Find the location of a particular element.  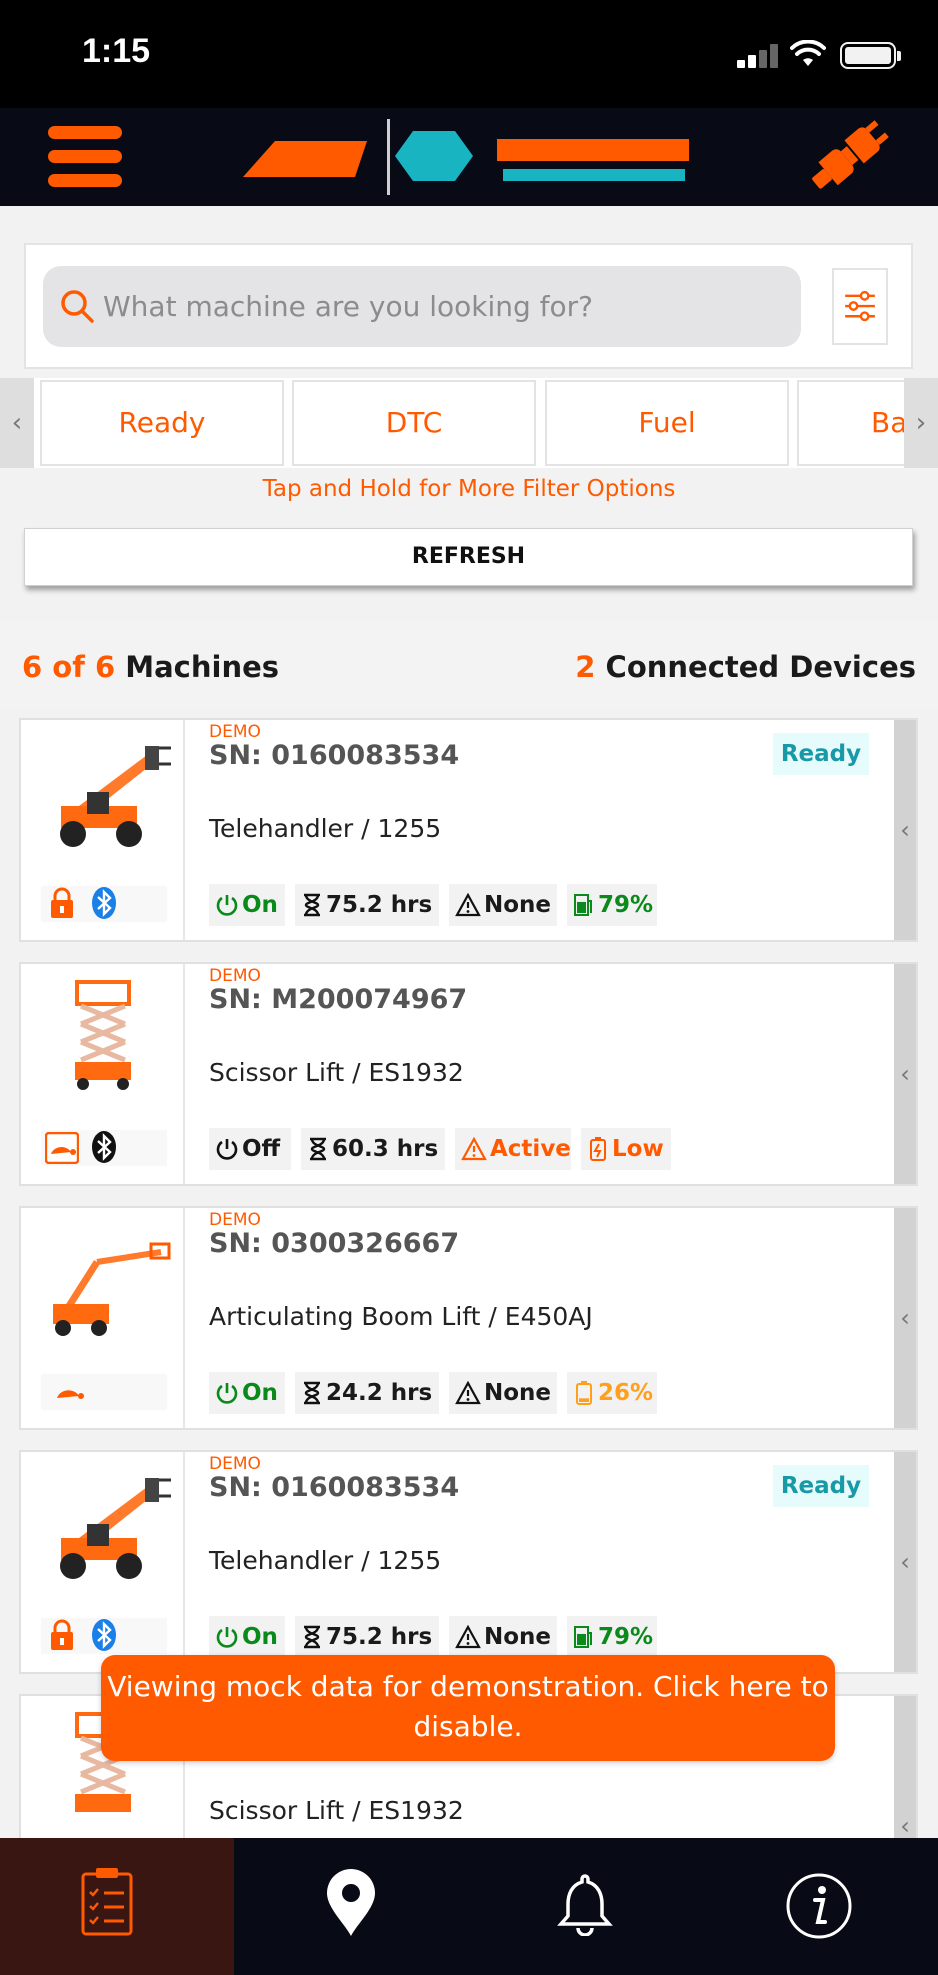

serial-number: SN: M200074967 is located at coordinates (338, 999).